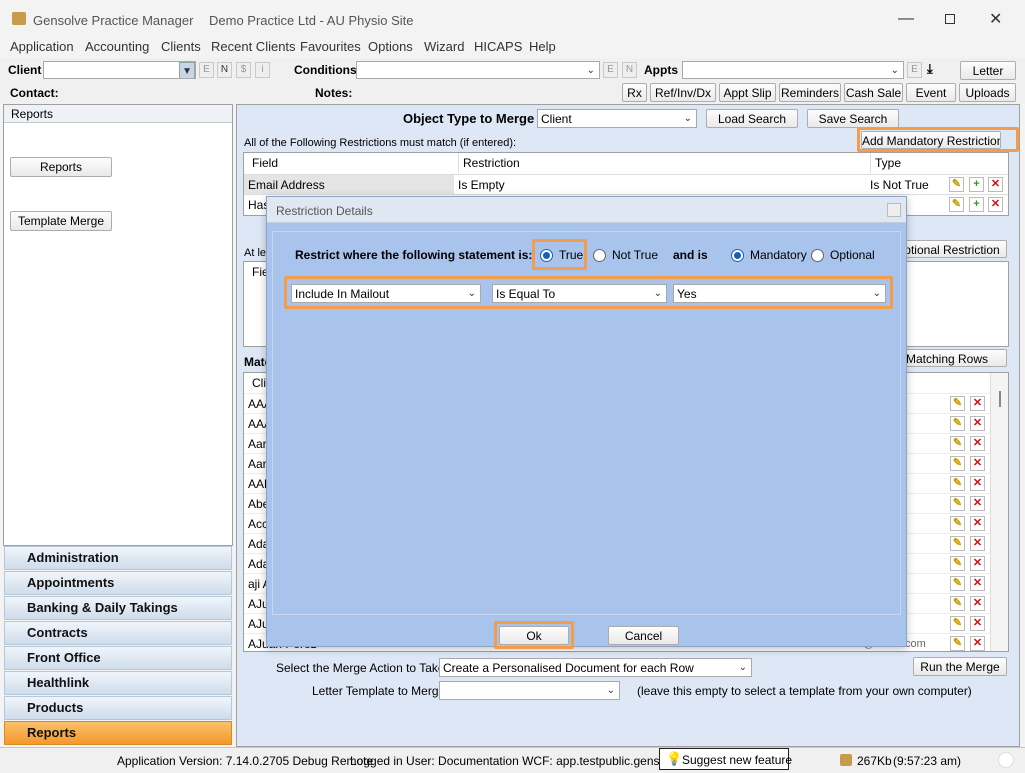 This screenshot has width=1025, height=773. Describe the element at coordinates (643, 635) in the screenshot. I see `cancel-button: Cancel` at that location.